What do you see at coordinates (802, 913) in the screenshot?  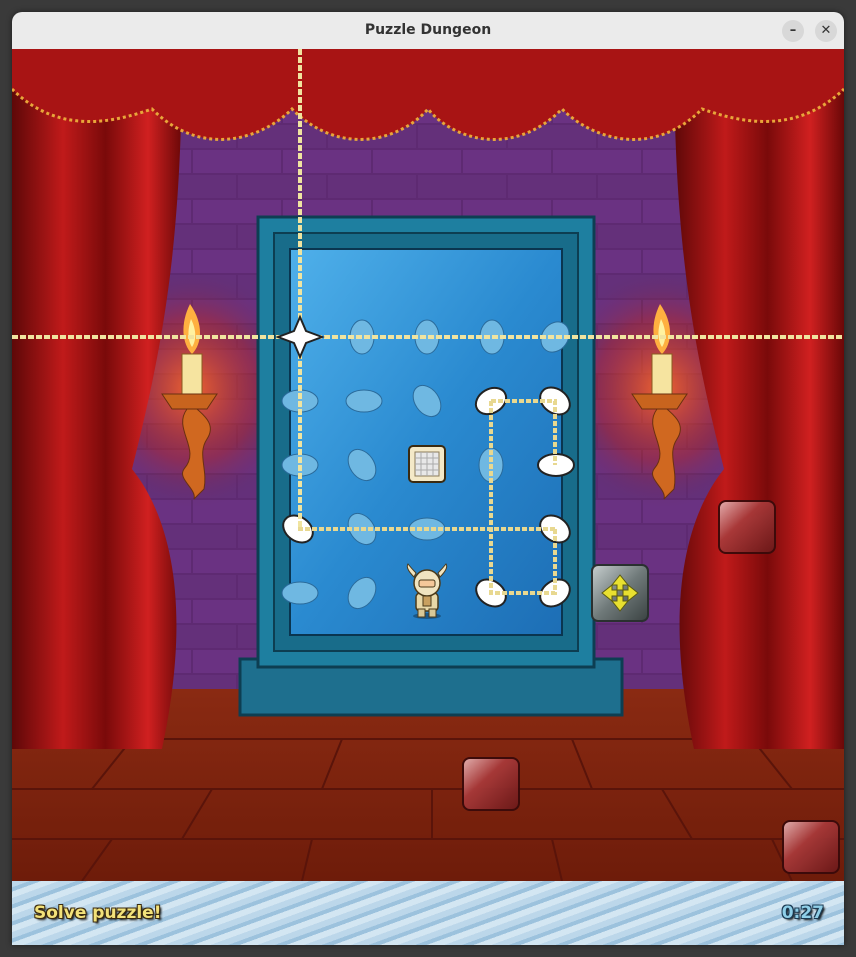 I see `timer: 0:27` at bounding box center [802, 913].